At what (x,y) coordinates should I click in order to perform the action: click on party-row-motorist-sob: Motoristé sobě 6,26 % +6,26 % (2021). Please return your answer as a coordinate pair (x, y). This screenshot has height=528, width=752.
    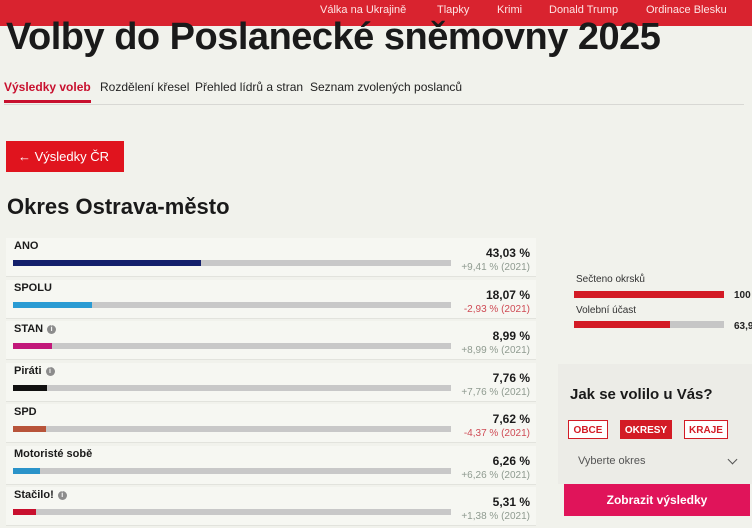
    Looking at the image, I should click on (271, 465).